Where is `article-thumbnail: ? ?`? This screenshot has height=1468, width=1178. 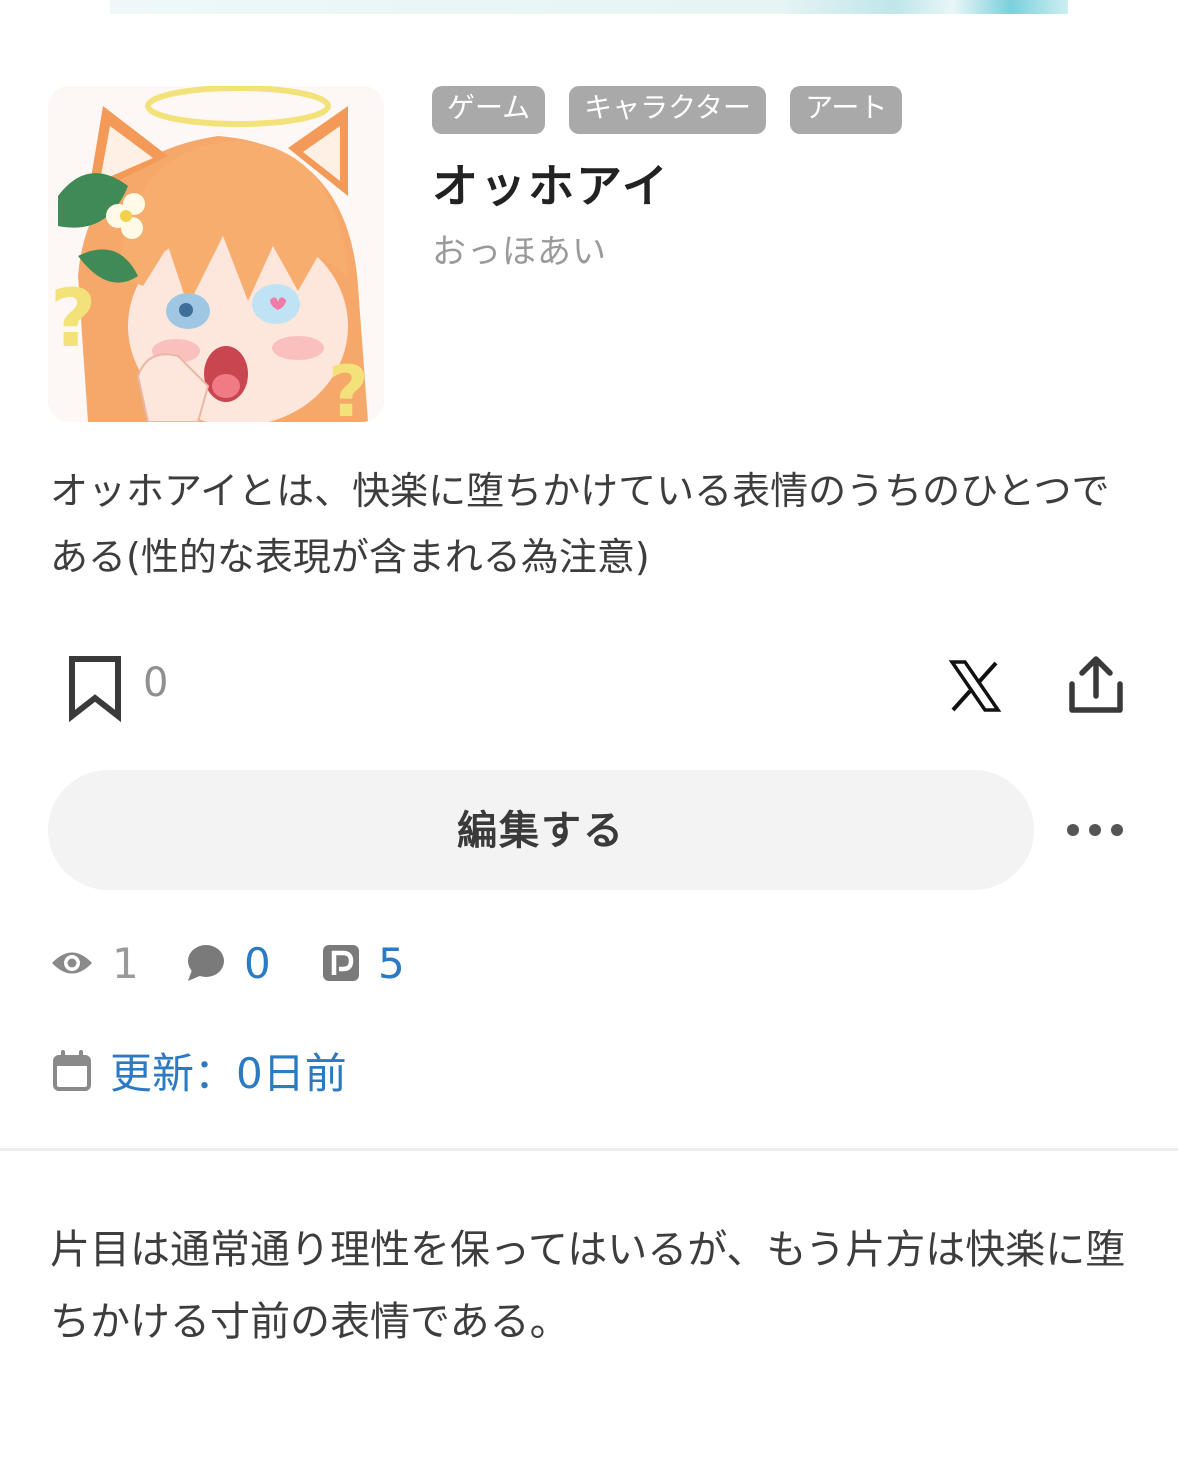 article-thumbnail: ? ? is located at coordinates (216, 254).